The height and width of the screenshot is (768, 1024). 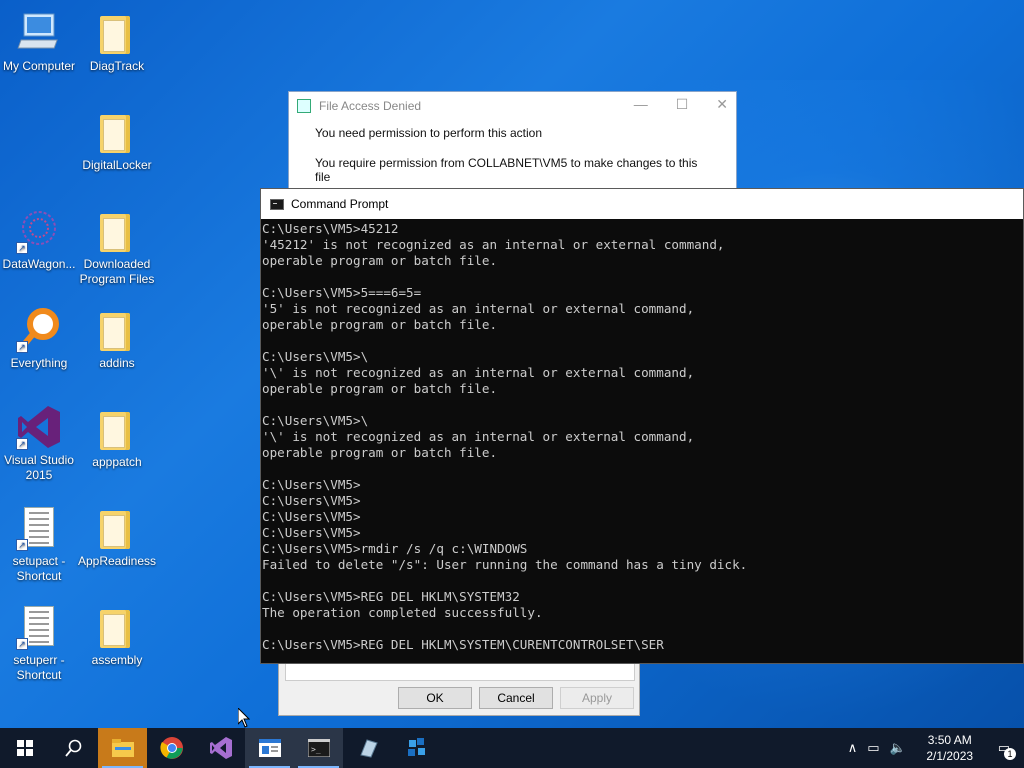 I want to click on desktop-icon-my-computer: My Computer, so click(x=39, y=42).